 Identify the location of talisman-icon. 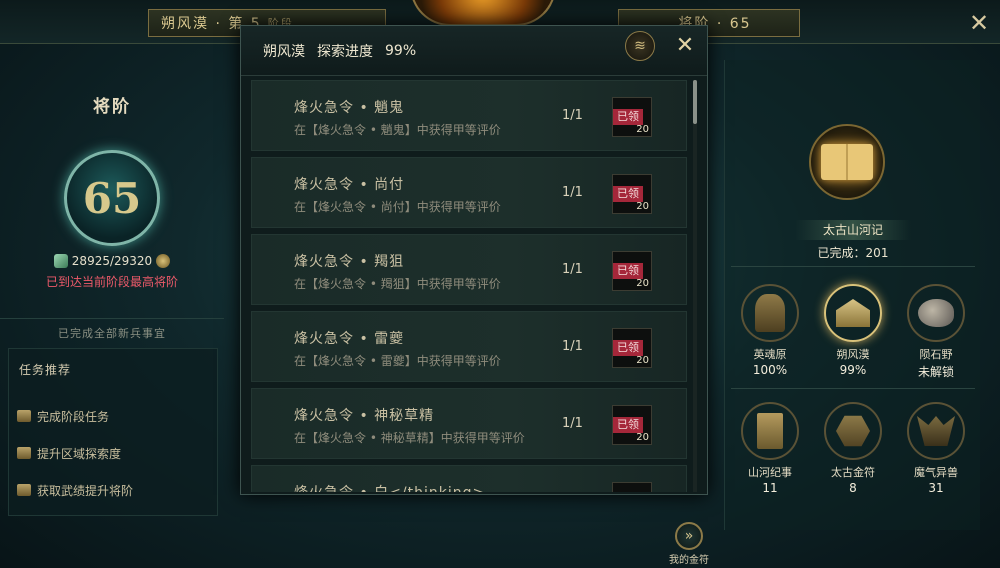
(853, 431).